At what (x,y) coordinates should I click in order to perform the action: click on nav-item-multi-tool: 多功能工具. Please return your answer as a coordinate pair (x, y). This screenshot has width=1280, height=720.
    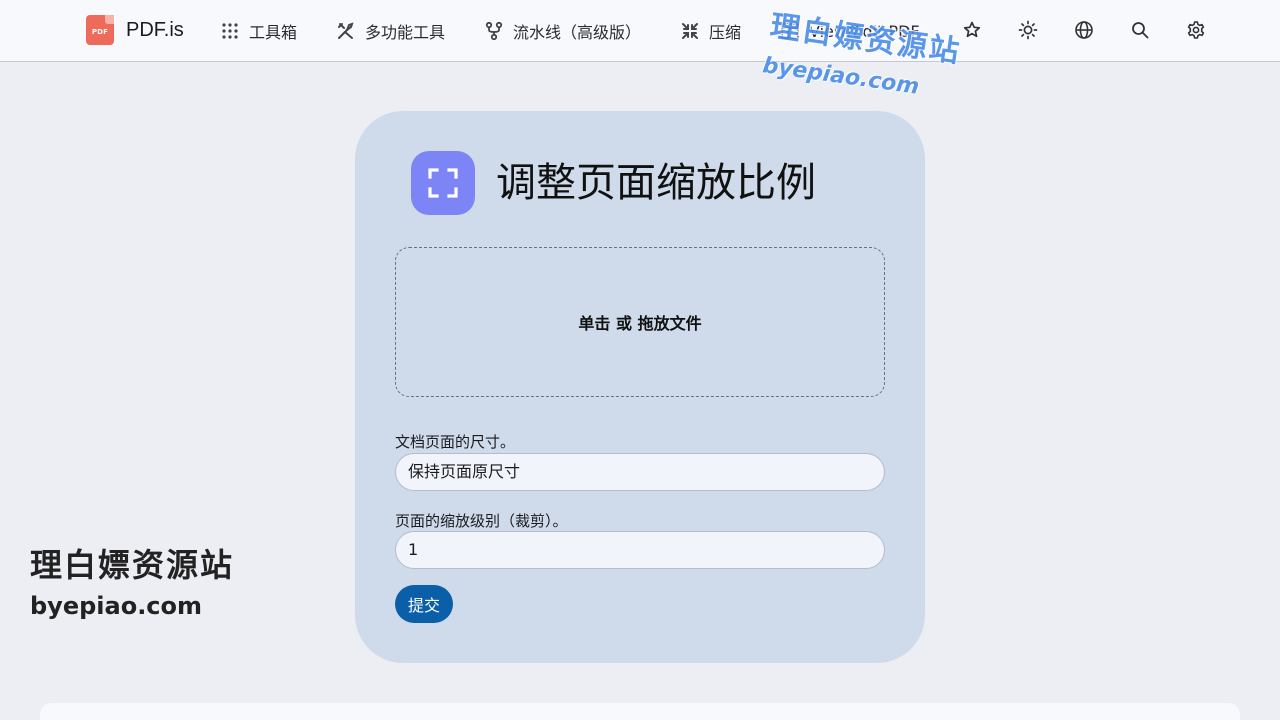
    Looking at the image, I should click on (390, 31).